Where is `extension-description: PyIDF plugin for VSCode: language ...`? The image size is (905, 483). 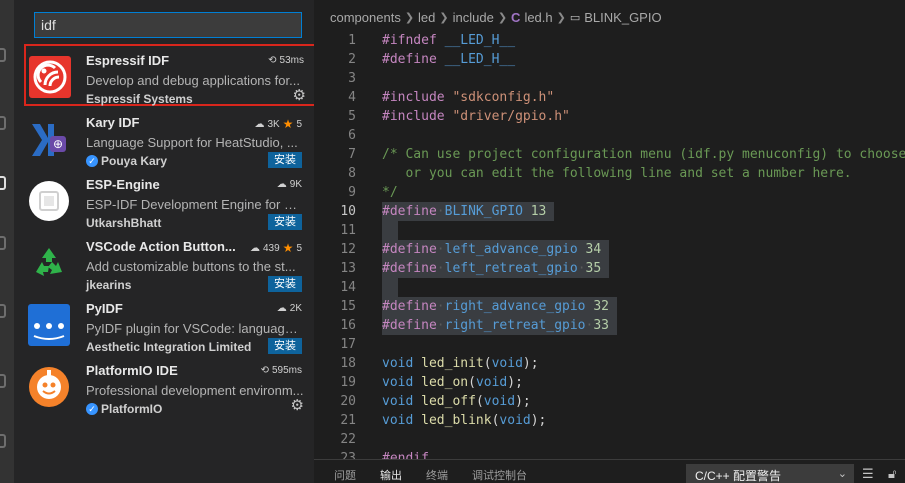
extension-description: PyIDF plugin for VSCode: language ... is located at coordinates (195, 328).